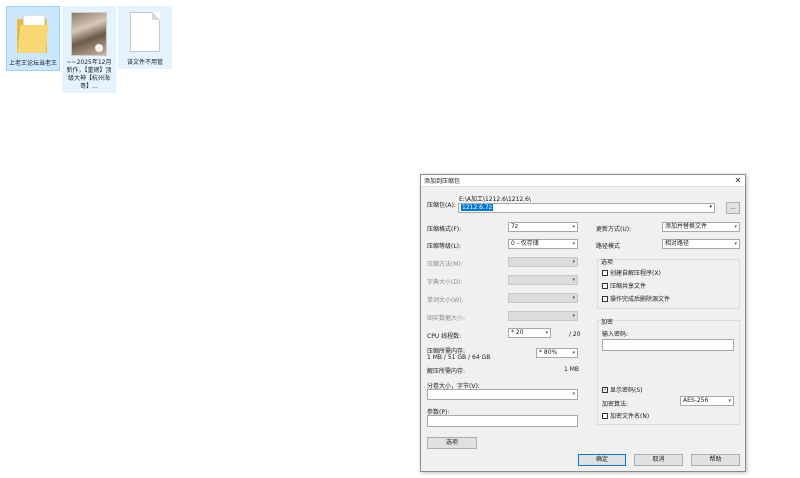 The width and height of the screenshot is (800, 478). I want to click on encrypt-method-select: AES-256 ▾, so click(707, 401).